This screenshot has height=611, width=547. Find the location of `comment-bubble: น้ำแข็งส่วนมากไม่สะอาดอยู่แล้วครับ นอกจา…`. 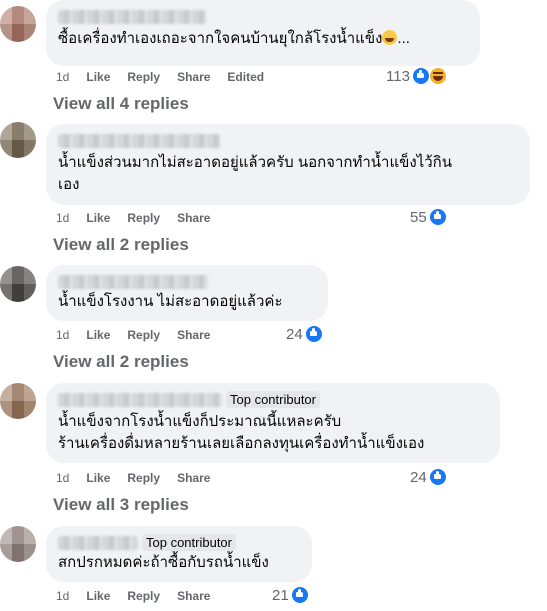

comment-bubble: น้ำแข็งส่วนมากไม่สะอาดอยู่แล้วครับ นอกจา… is located at coordinates (288, 164).